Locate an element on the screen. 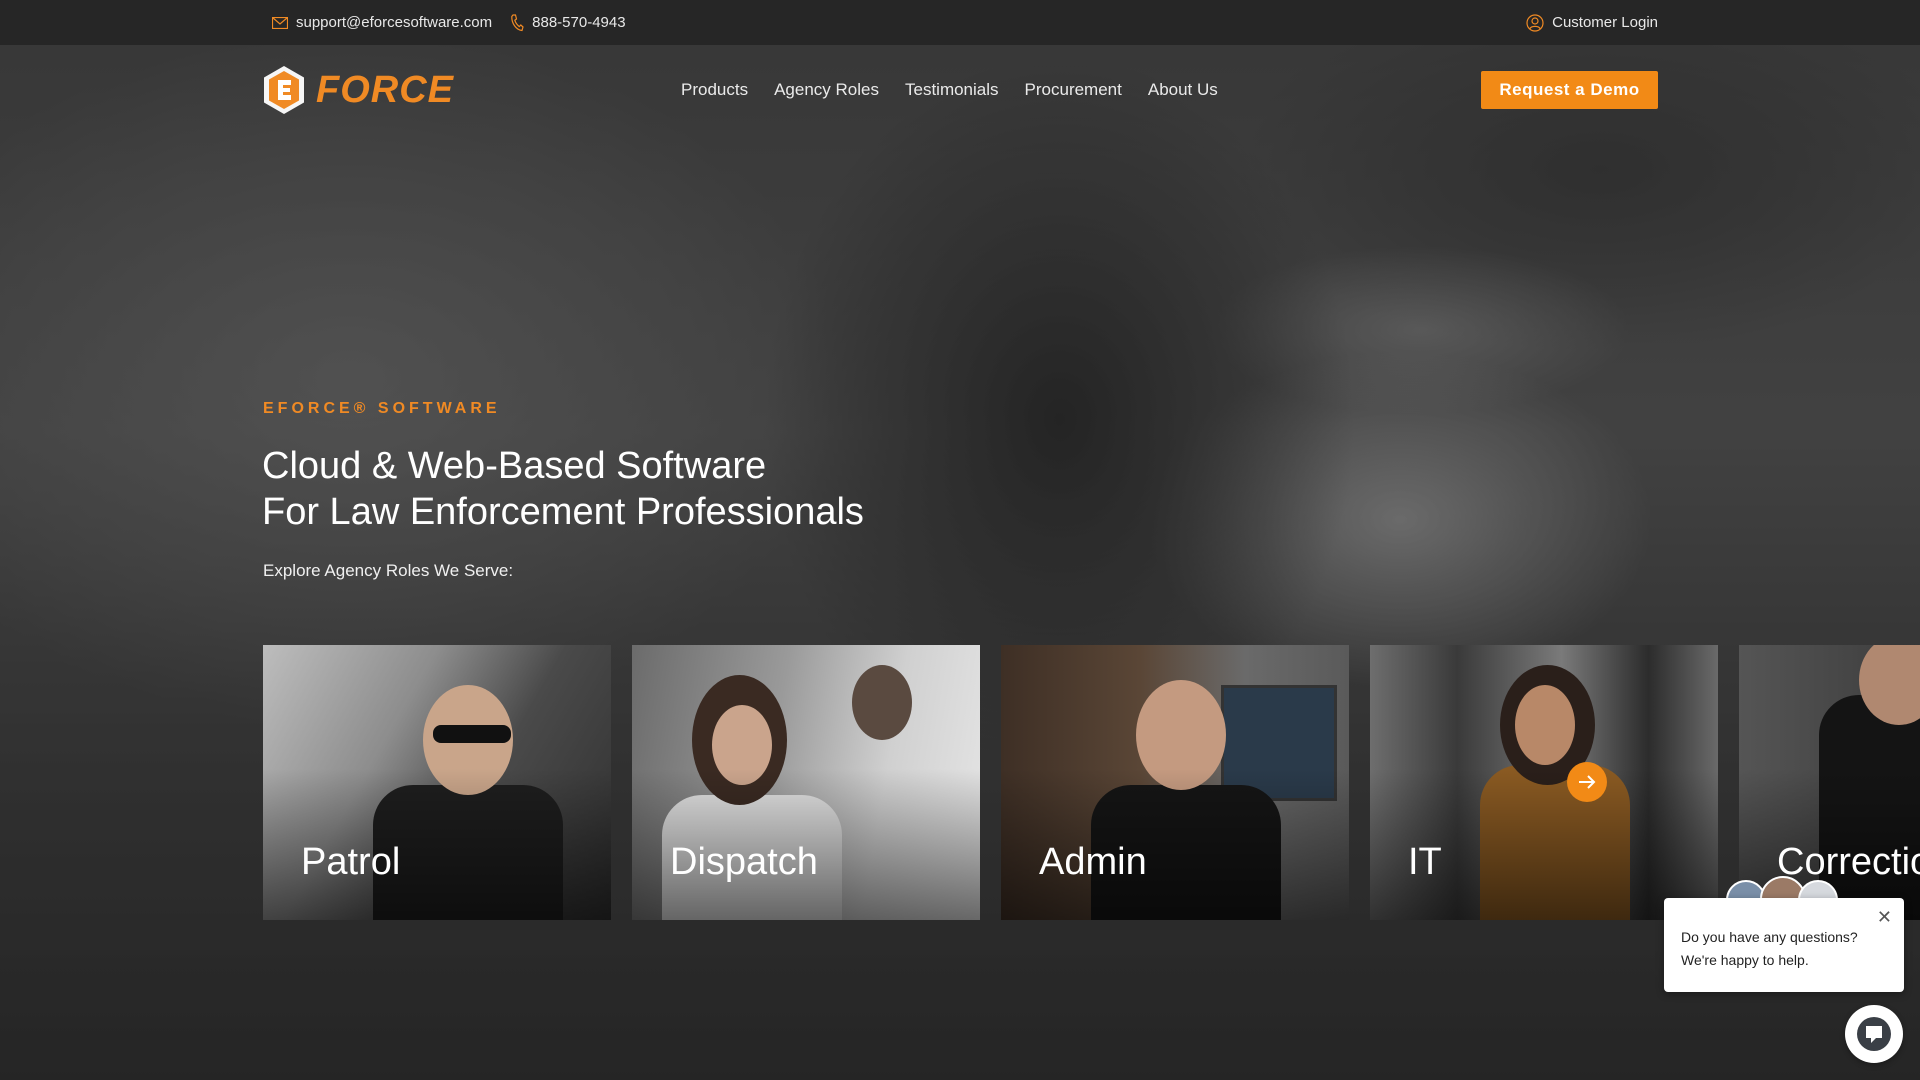 This screenshot has height=1080, width=1920. phone-link: 888-570-4943 is located at coordinates (568, 22).